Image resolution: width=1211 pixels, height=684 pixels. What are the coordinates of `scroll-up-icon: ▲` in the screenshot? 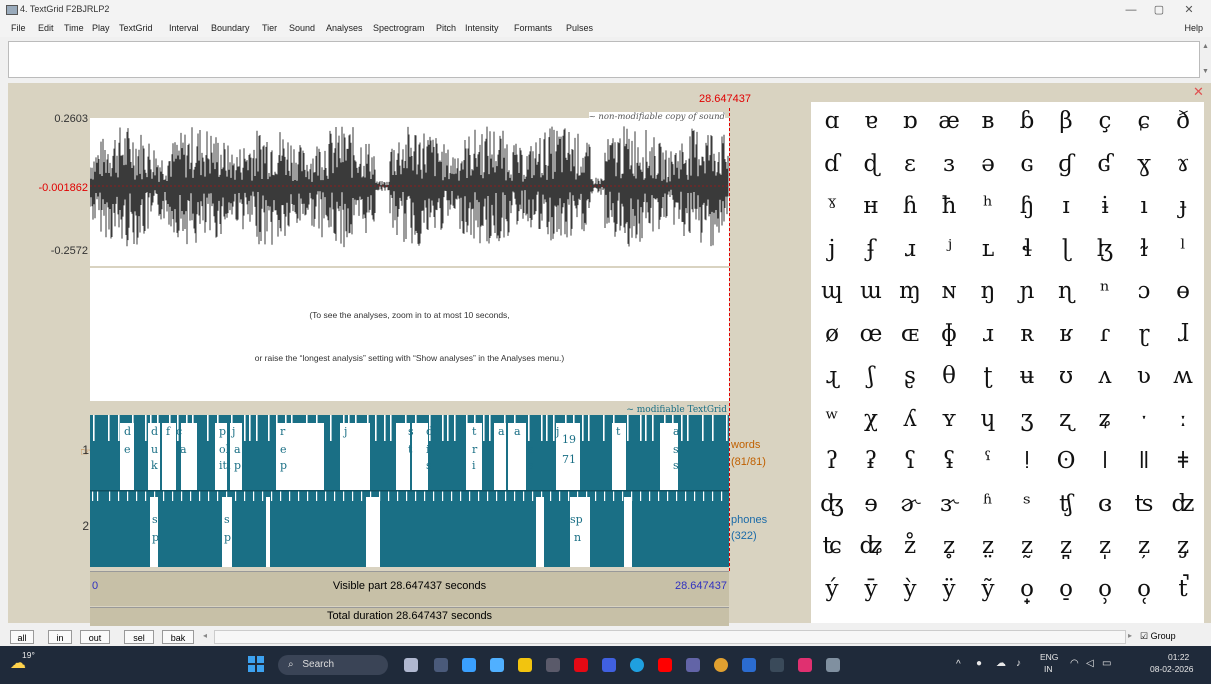 It's located at (1205, 46).